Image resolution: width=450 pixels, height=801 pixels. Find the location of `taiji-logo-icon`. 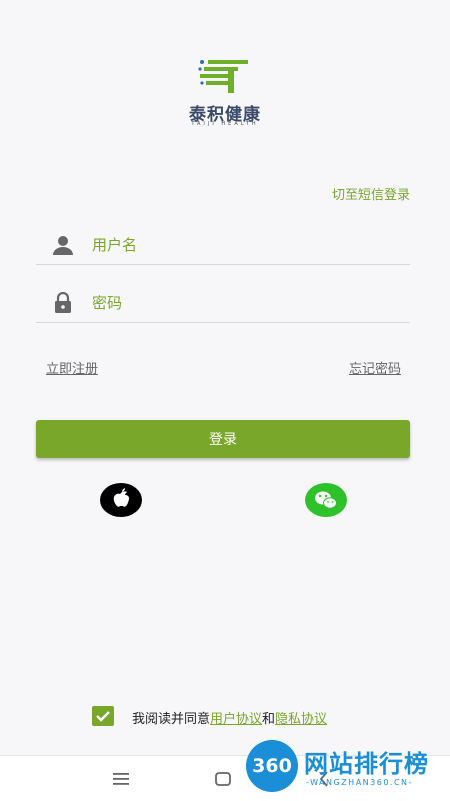

taiji-logo-icon is located at coordinates (223, 76).